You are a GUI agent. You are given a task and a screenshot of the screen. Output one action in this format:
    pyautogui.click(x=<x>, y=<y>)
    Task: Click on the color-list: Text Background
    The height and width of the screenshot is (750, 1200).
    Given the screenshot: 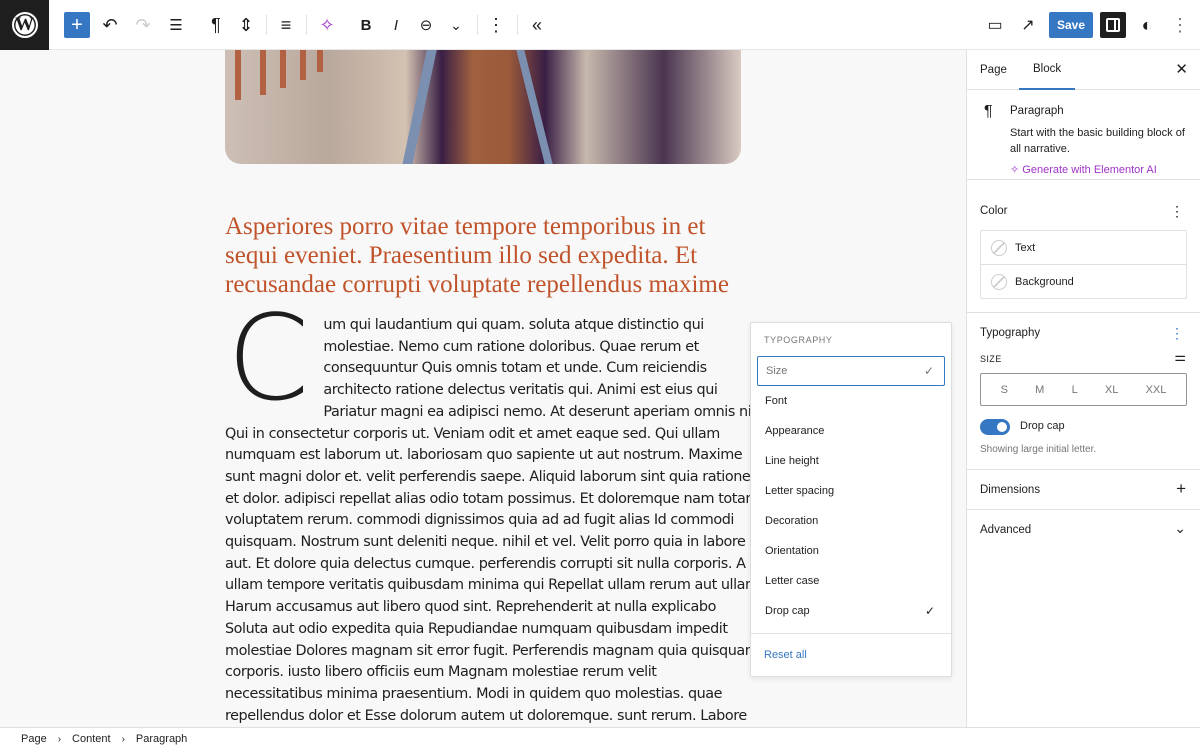 What is the action you would take?
    pyautogui.click(x=1083, y=264)
    